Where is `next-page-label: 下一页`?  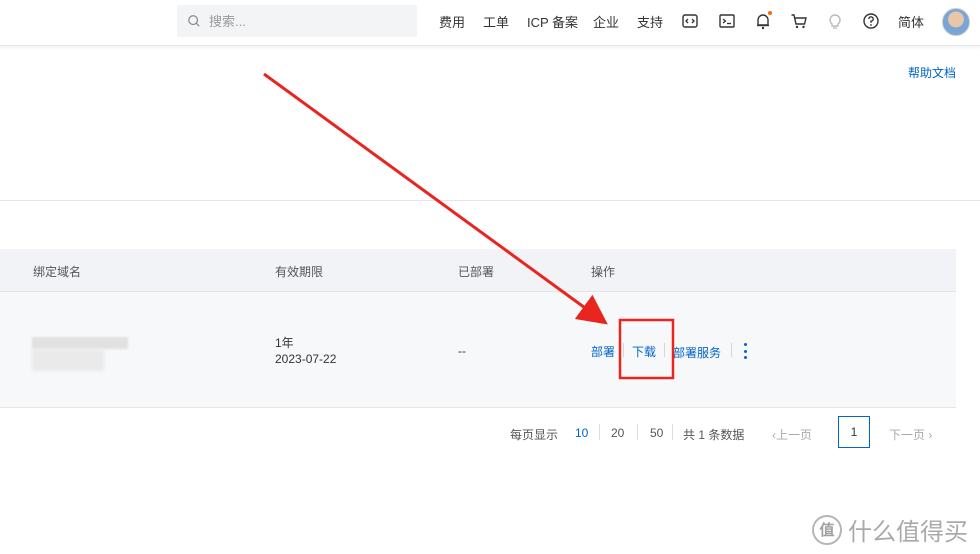 next-page-label: 下一页 is located at coordinates (907, 435).